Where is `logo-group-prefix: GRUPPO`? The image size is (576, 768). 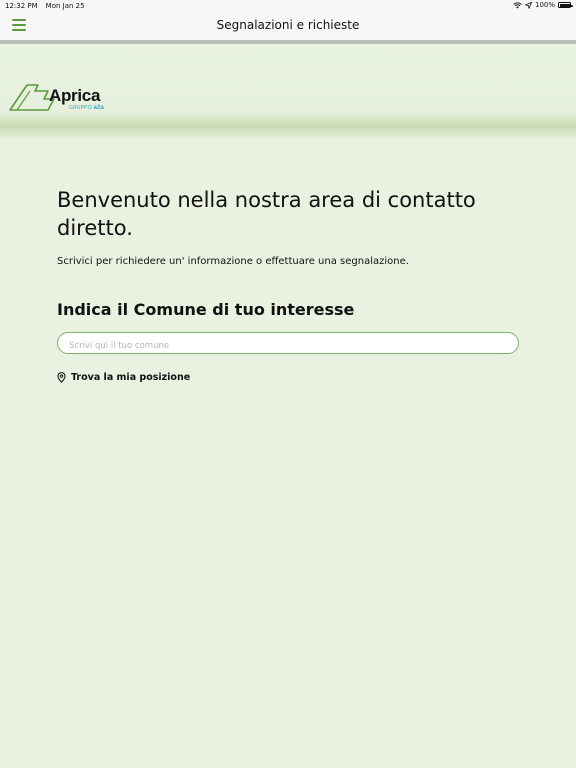
logo-group-prefix: GRUPPO is located at coordinates (80, 108).